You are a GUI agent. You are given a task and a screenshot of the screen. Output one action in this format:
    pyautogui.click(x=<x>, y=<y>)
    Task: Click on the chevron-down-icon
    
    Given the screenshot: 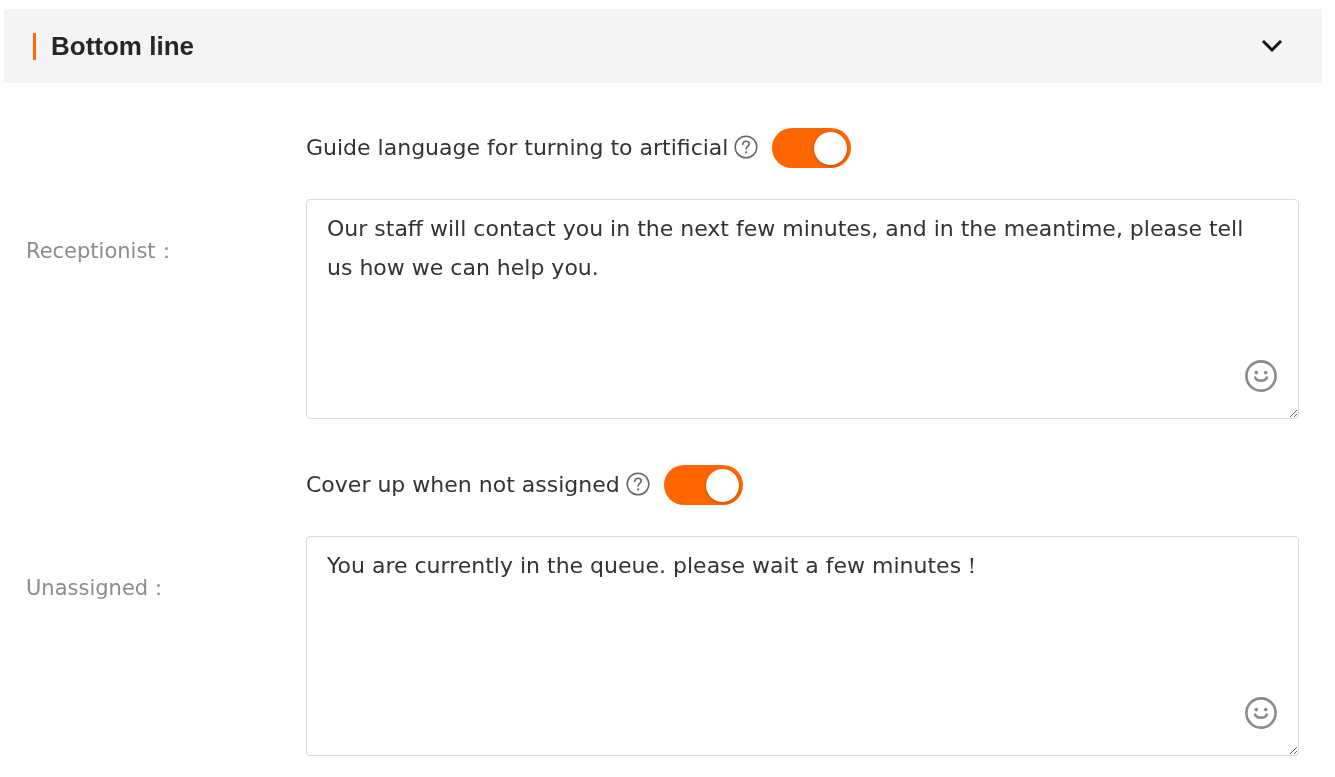 What is the action you would take?
    pyautogui.click(x=1272, y=46)
    